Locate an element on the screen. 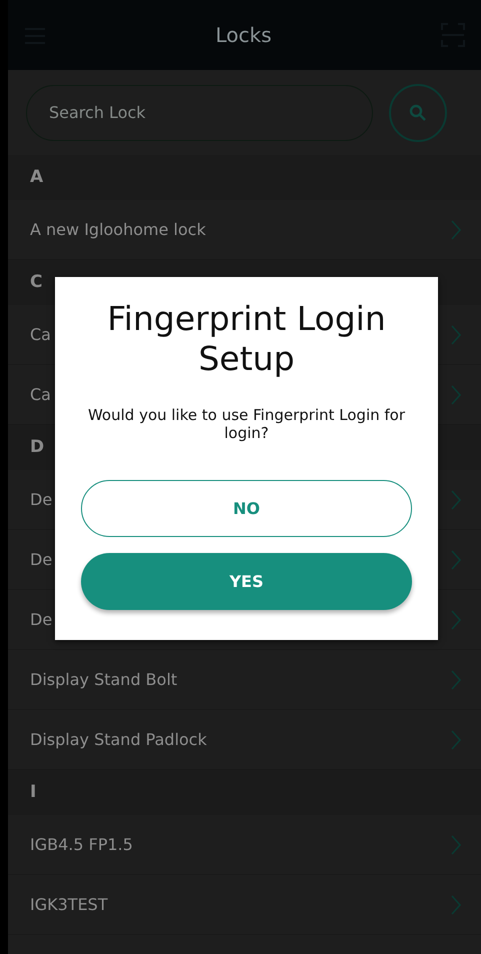  search-icon is located at coordinates (418, 113).